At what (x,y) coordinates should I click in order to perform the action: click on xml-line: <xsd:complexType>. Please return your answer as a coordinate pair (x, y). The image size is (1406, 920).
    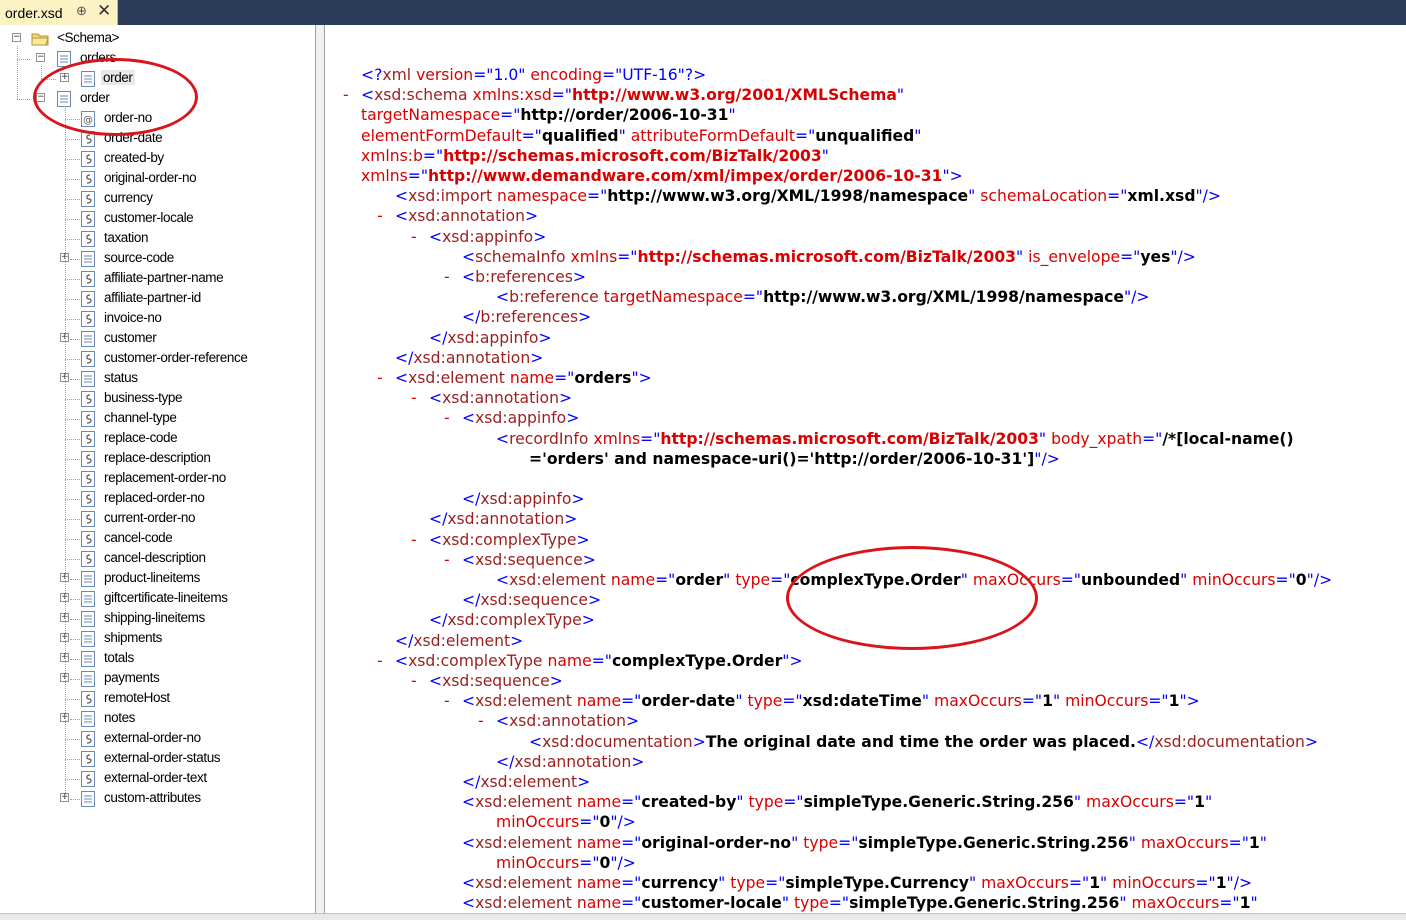
    Looking at the image, I should click on (509, 540).